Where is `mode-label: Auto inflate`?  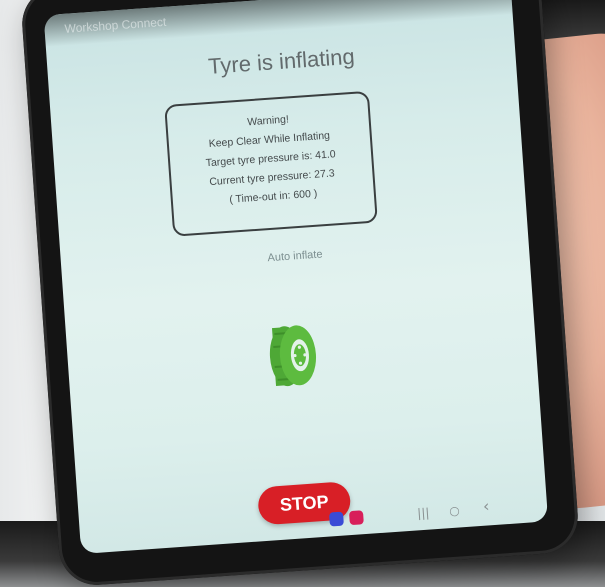
mode-label: Auto inflate is located at coordinates (295, 256).